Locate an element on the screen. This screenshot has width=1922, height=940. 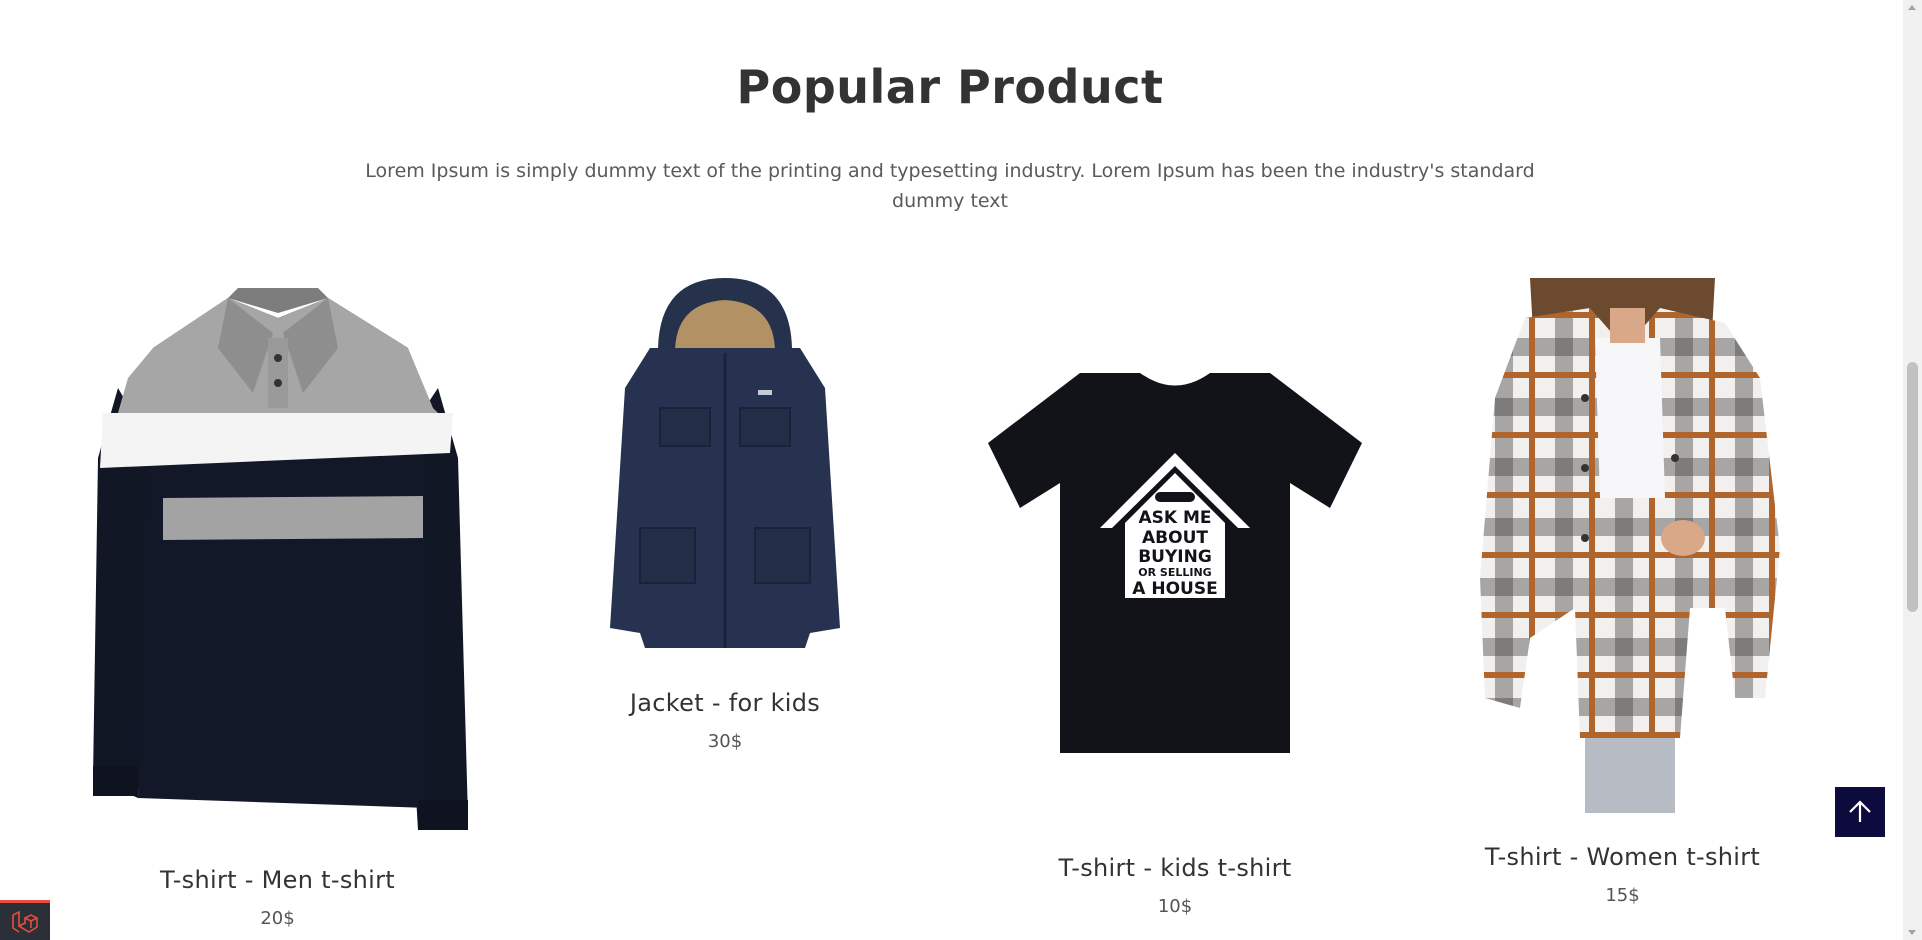
svg-text: A HOUSE is located at coordinates (1174, 589).